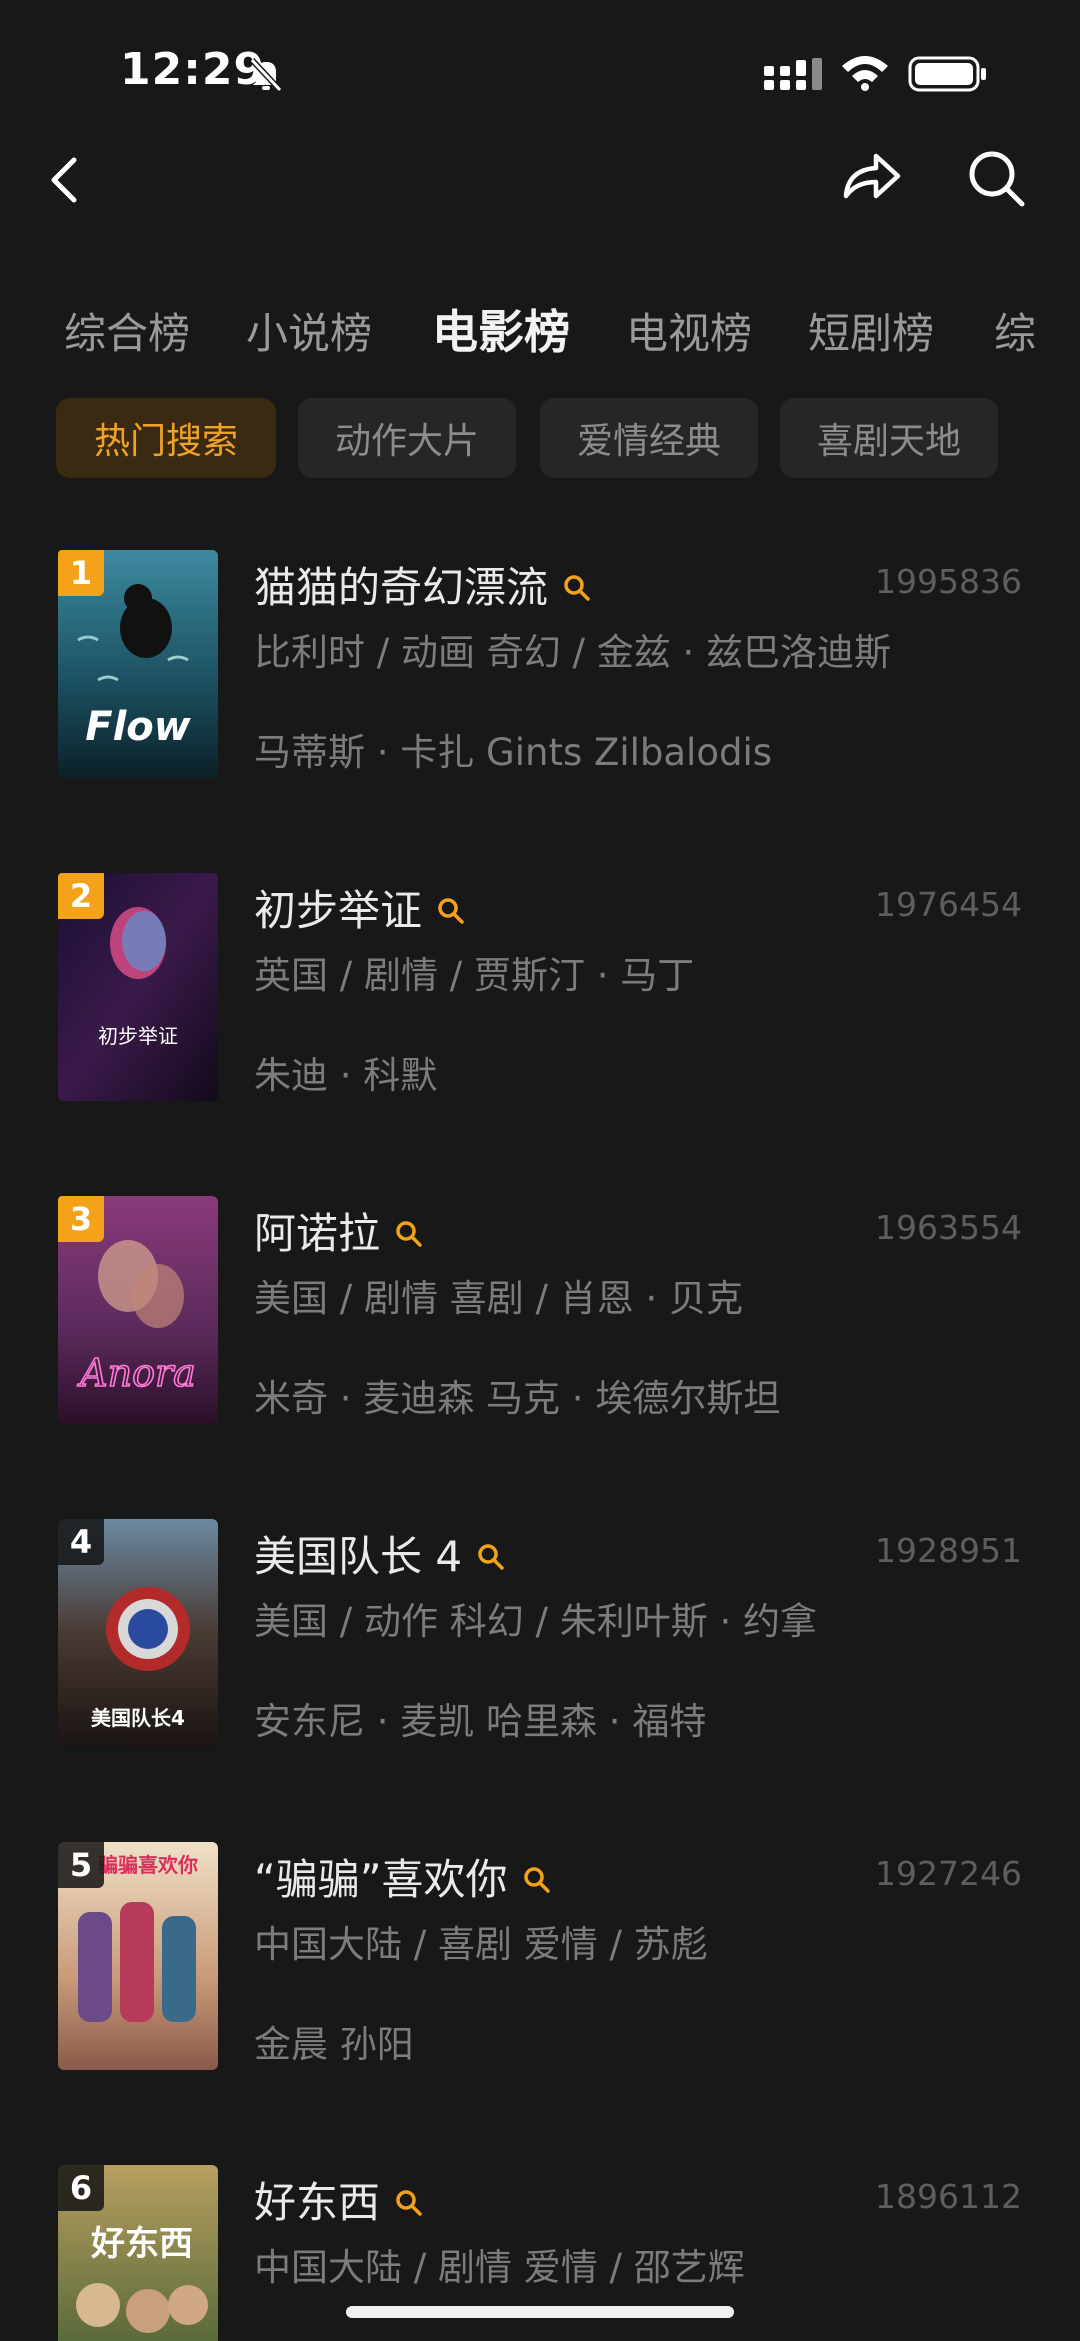 This screenshot has height=2341, width=1080. What do you see at coordinates (138, 1718) in the screenshot?
I see `poster-title: 美国队长4` at bounding box center [138, 1718].